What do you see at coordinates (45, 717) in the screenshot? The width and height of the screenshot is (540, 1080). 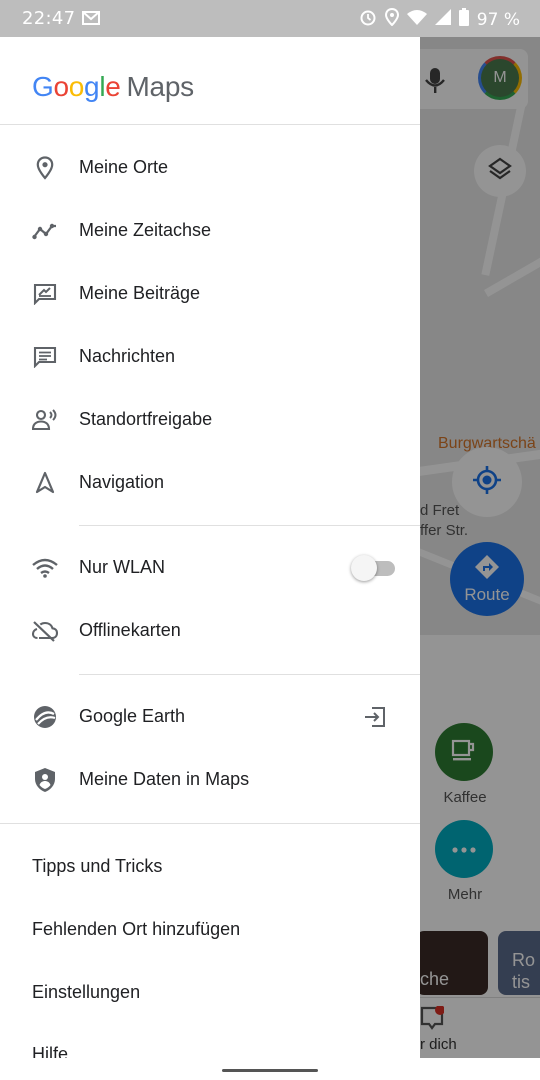 I see `earth-icon` at bounding box center [45, 717].